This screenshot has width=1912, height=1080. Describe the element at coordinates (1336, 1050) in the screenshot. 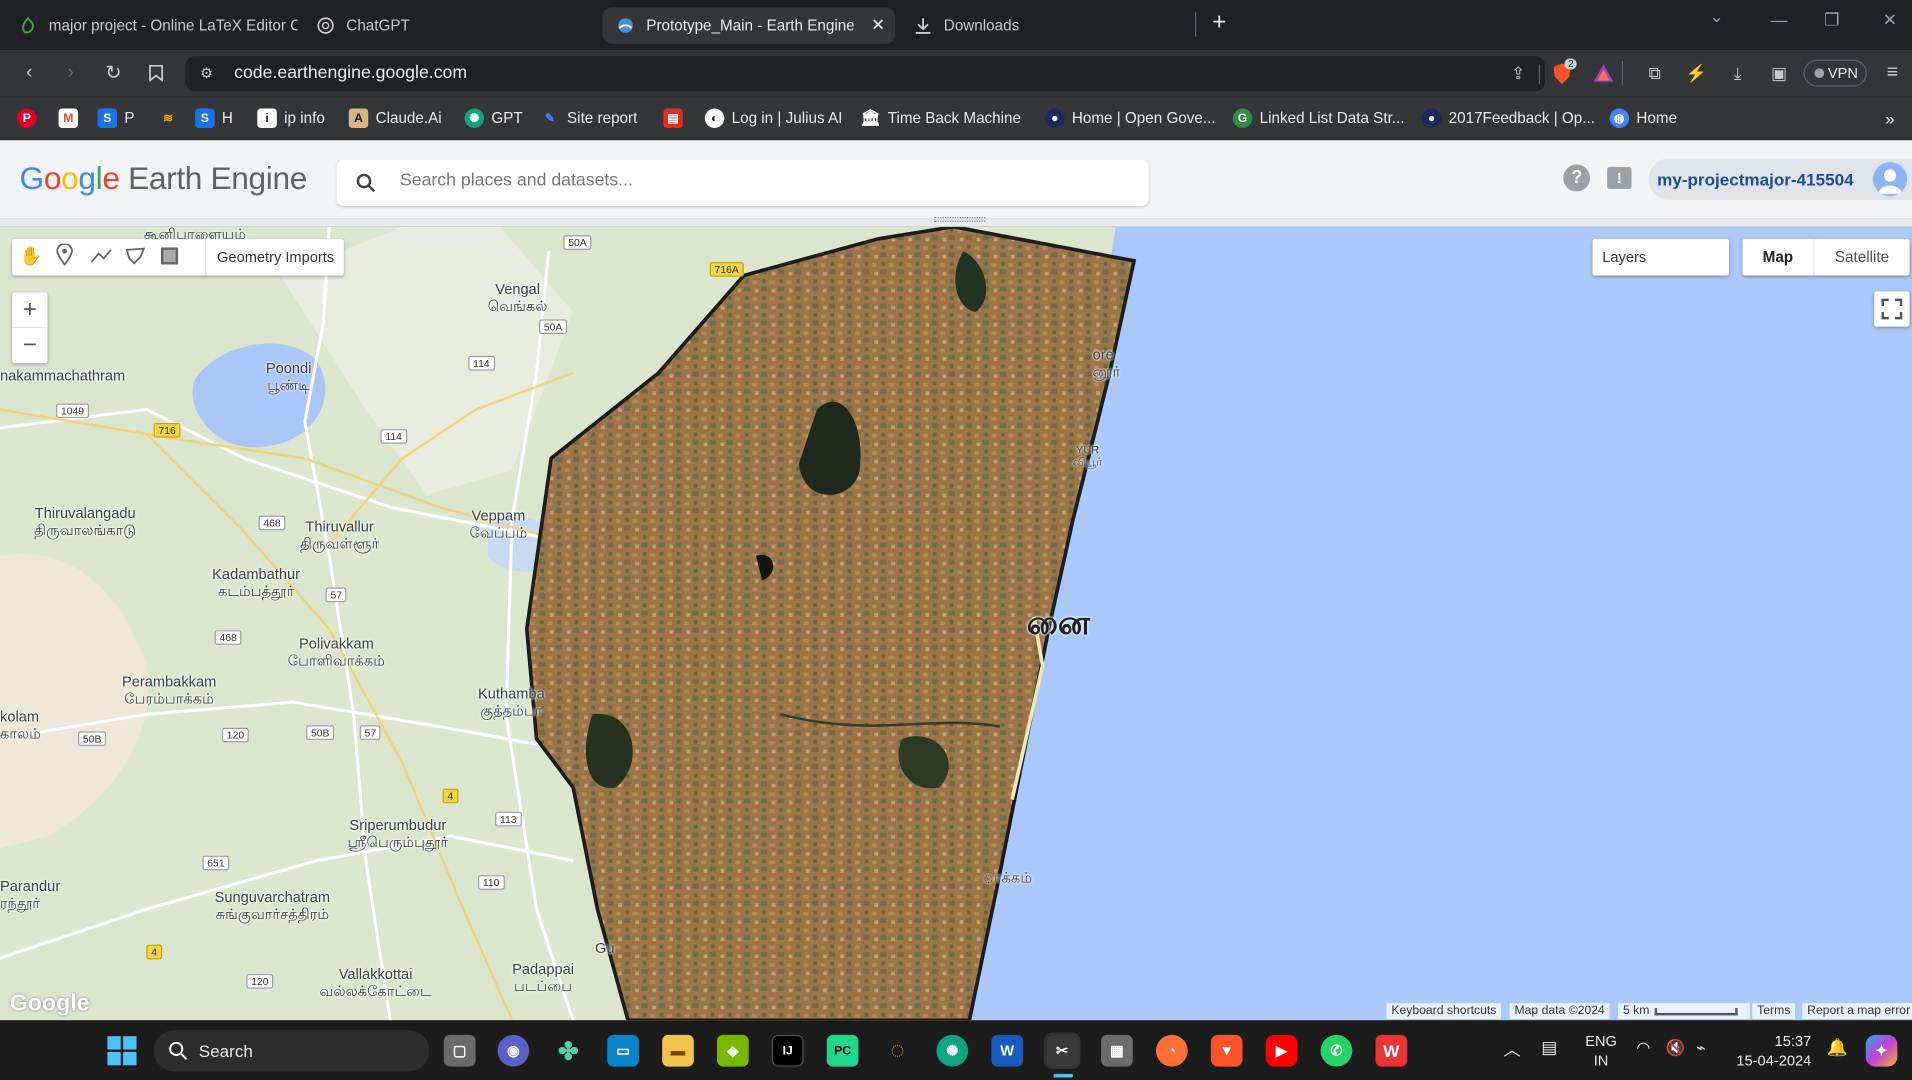

I see `whatsapp-icon: ✆` at that location.